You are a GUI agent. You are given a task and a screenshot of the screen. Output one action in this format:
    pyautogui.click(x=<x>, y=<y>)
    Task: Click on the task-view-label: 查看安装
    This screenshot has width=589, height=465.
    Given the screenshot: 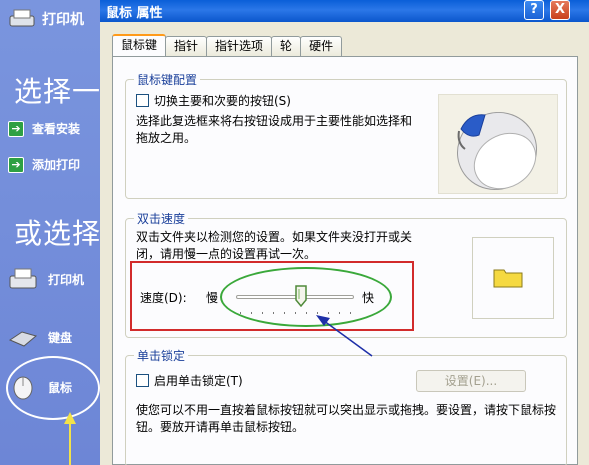 What is the action you would take?
    pyautogui.click(x=56, y=129)
    